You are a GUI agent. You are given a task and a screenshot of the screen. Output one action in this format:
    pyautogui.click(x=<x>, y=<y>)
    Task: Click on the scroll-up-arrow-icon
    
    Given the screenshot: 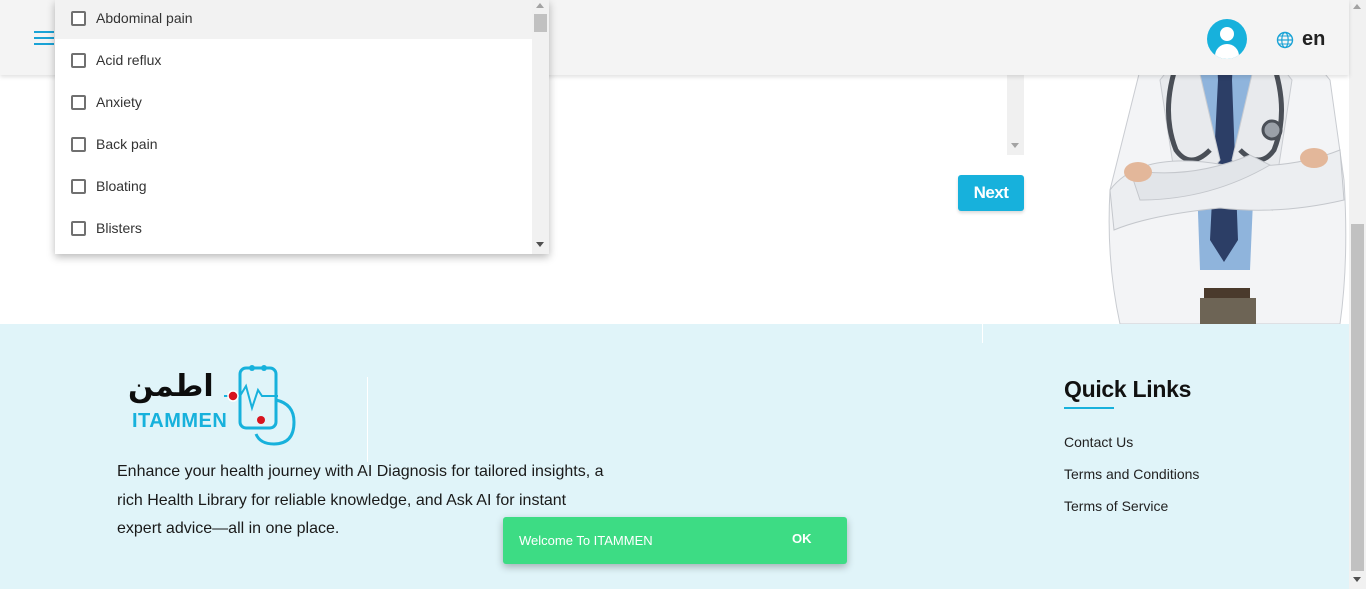 What is the action you would take?
    pyautogui.click(x=1357, y=6)
    